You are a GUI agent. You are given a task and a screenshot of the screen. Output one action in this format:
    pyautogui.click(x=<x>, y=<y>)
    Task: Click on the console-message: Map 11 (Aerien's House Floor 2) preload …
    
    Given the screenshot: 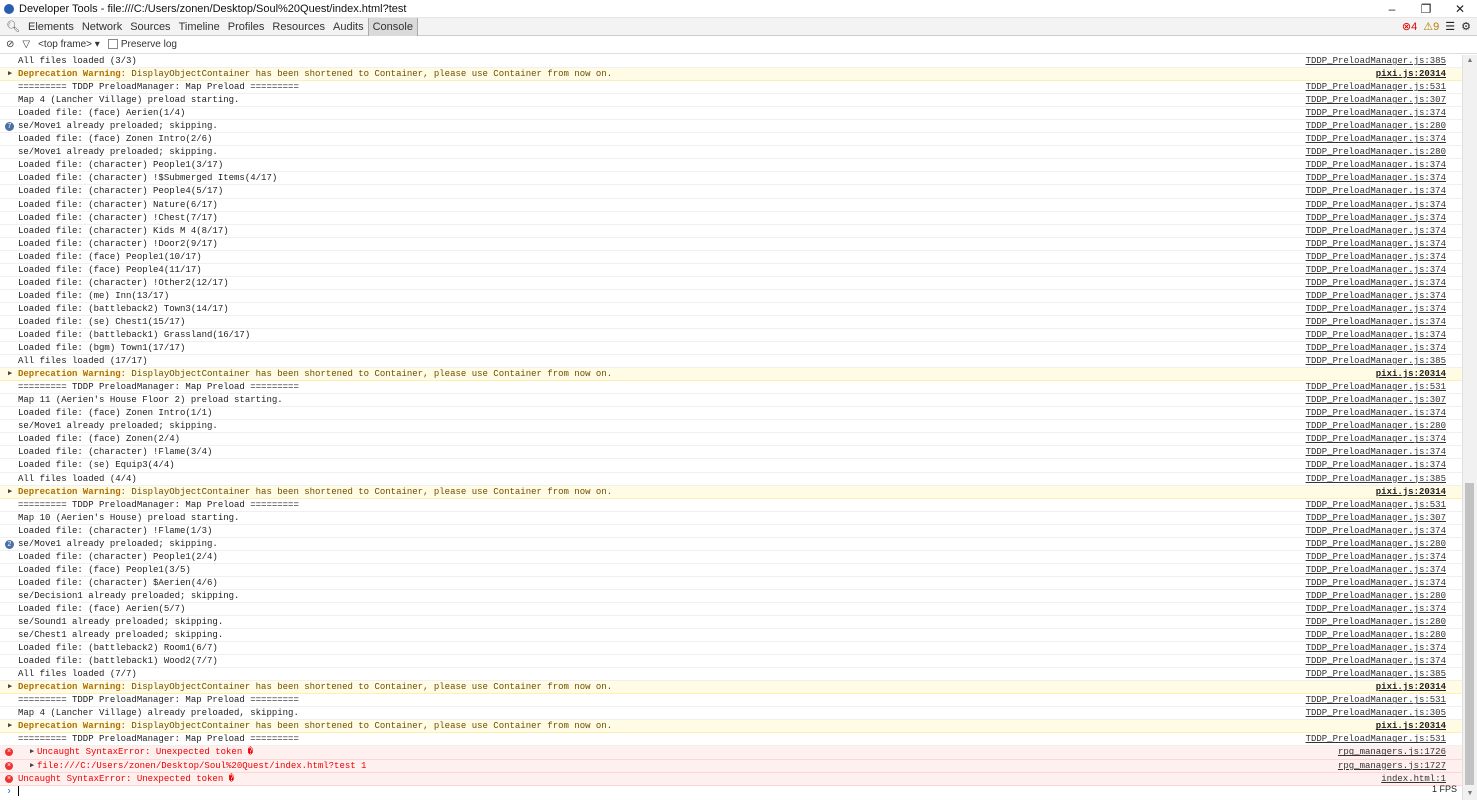 What is the action you would take?
    pyautogui.click(x=150, y=400)
    